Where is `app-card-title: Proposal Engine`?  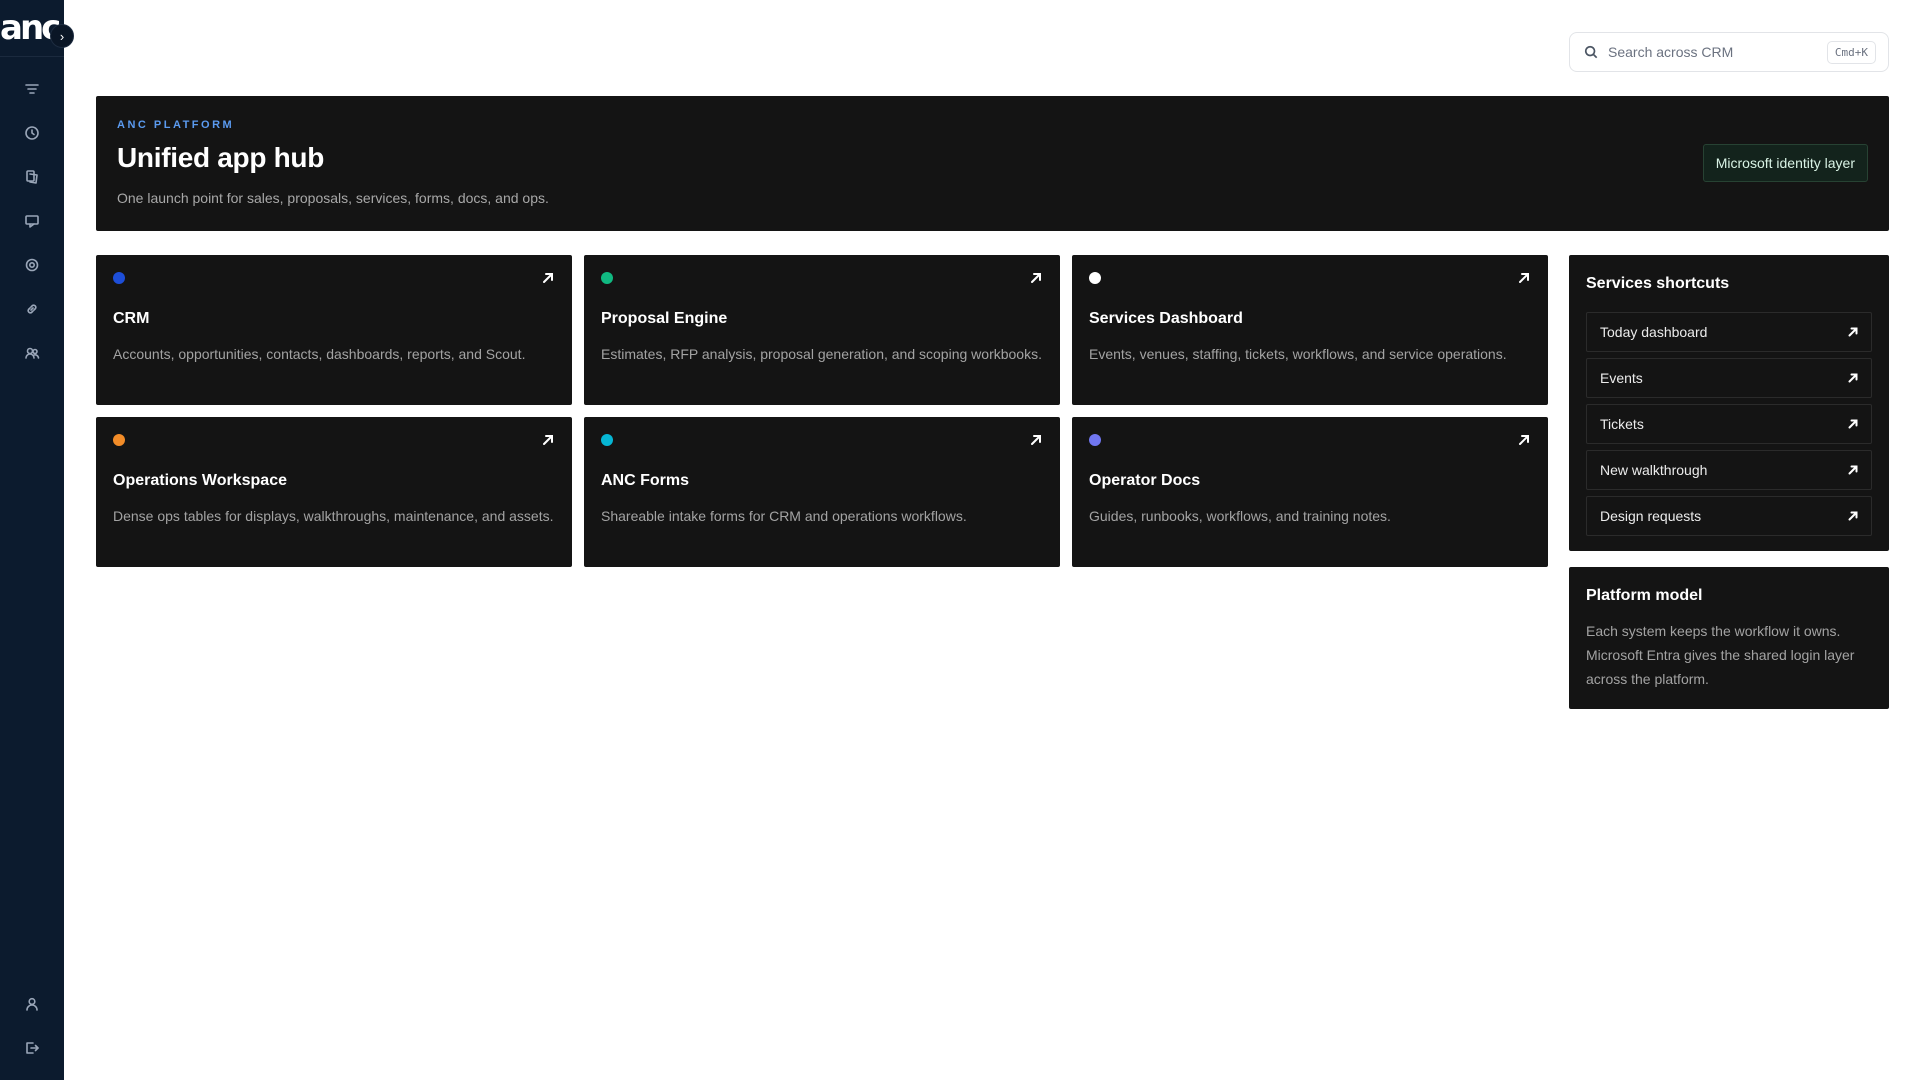 app-card-title: Proposal Engine is located at coordinates (664, 318).